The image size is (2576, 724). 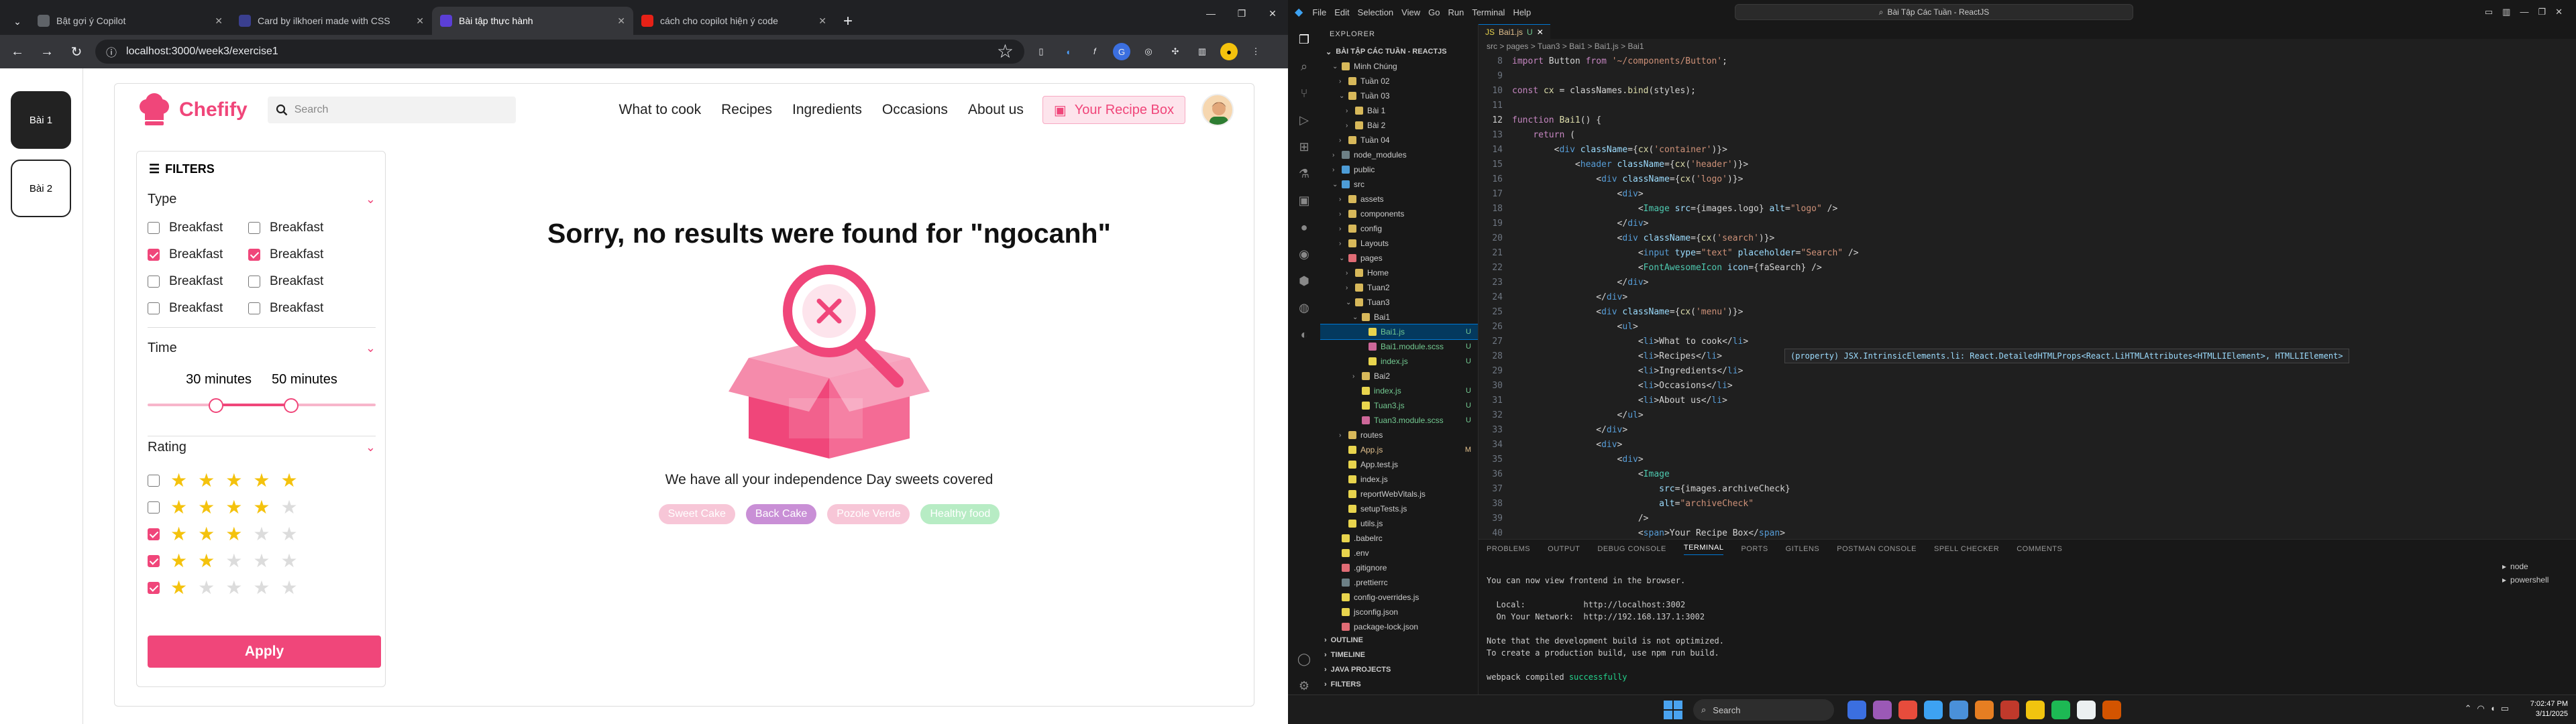 I want to click on tag-chip: Sweet Cake, so click(x=696, y=514).